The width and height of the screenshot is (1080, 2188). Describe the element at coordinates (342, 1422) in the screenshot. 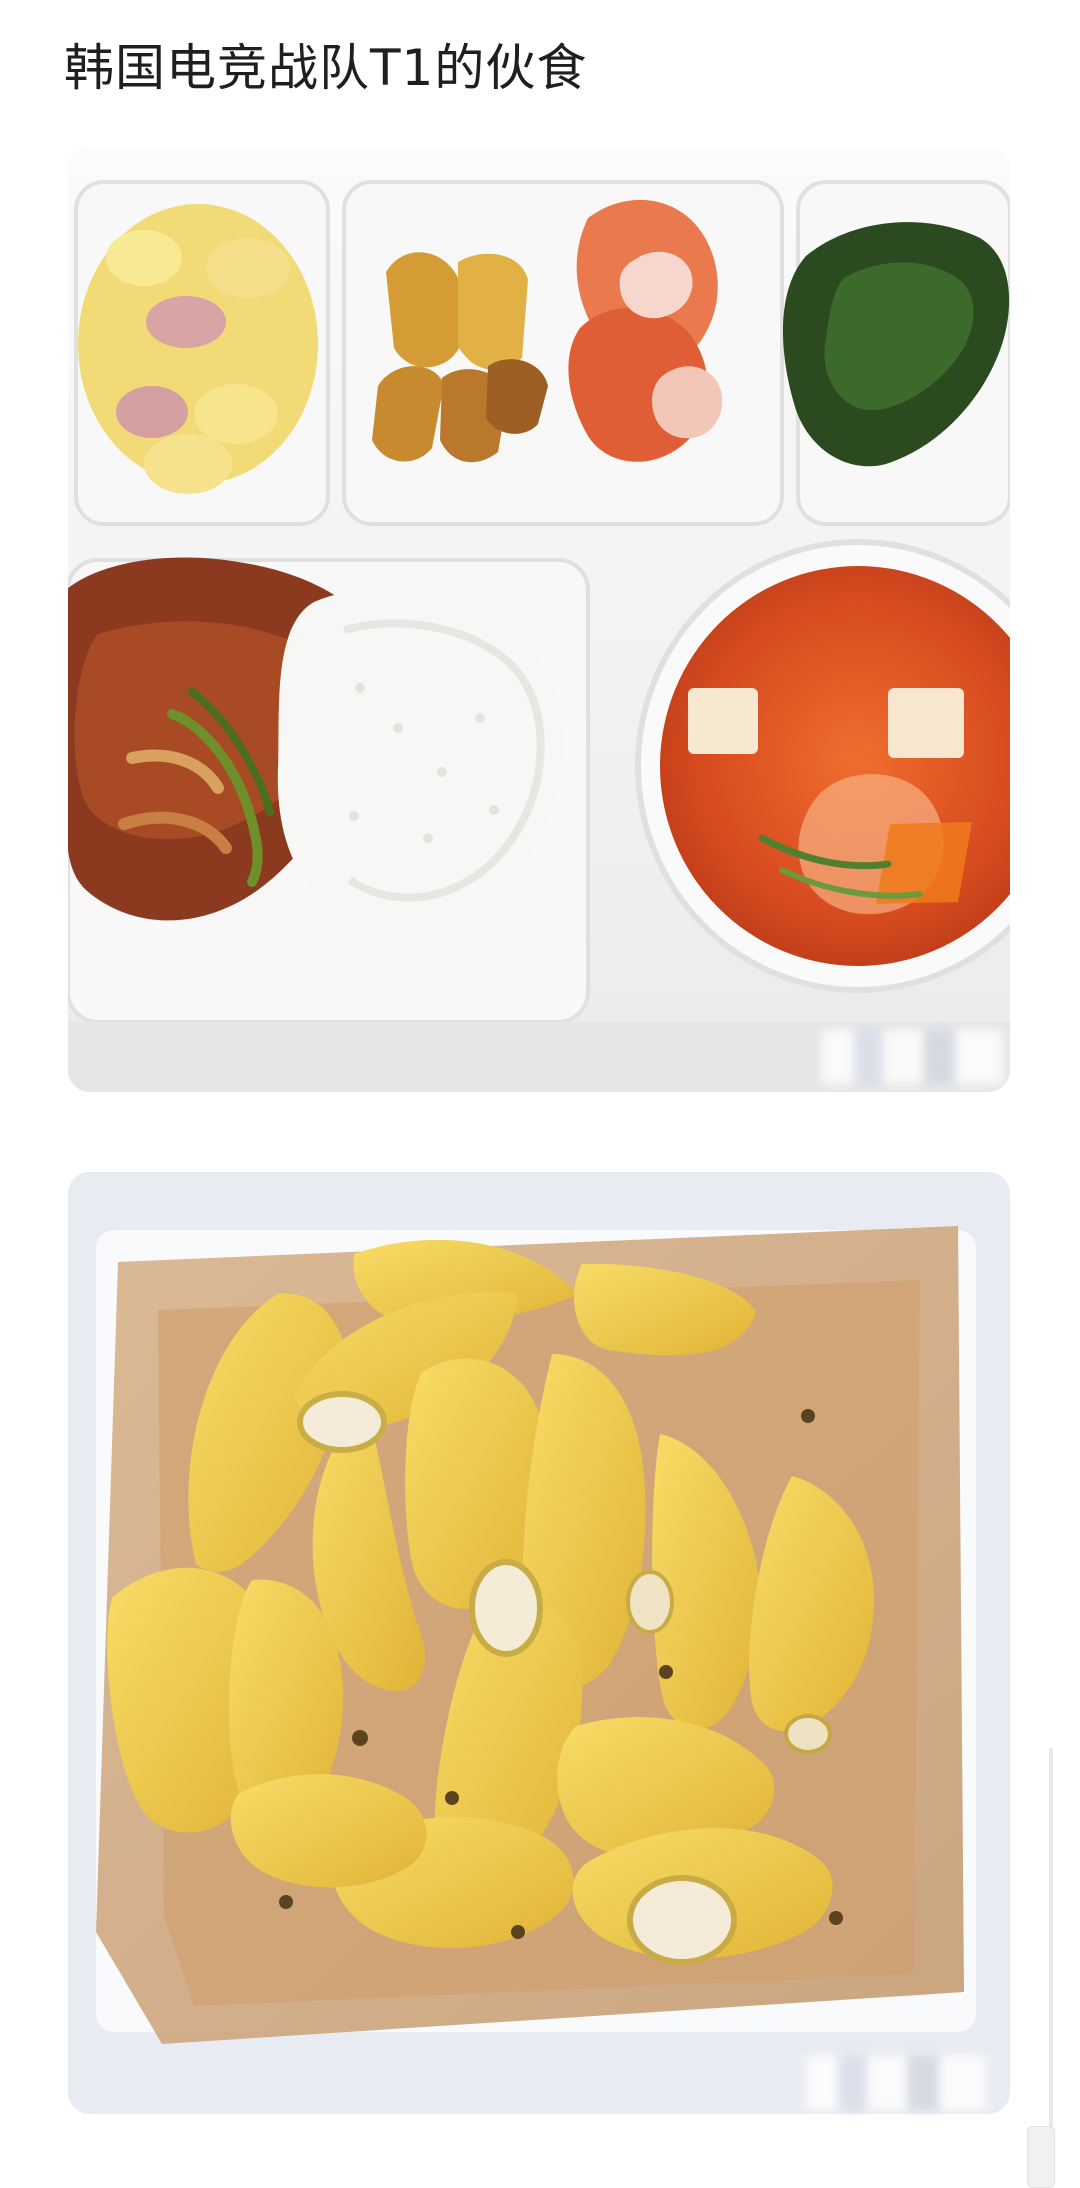

I see `banana-cut-end` at that location.